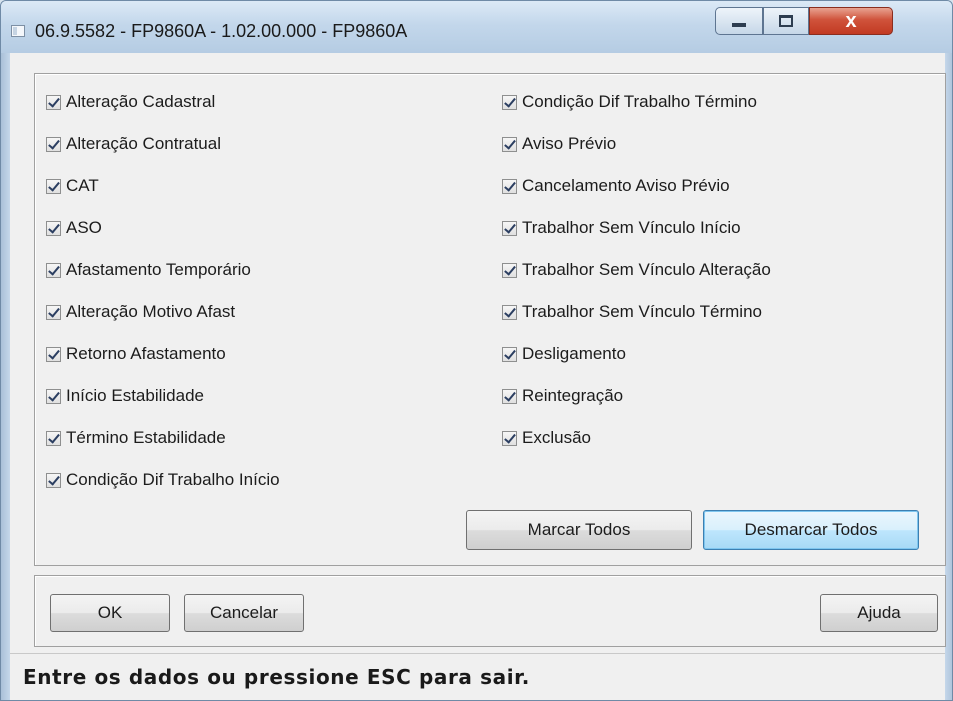  What do you see at coordinates (573, 395) in the screenshot?
I see `checkbox-label: Reintegração` at bounding box center [573, 395].